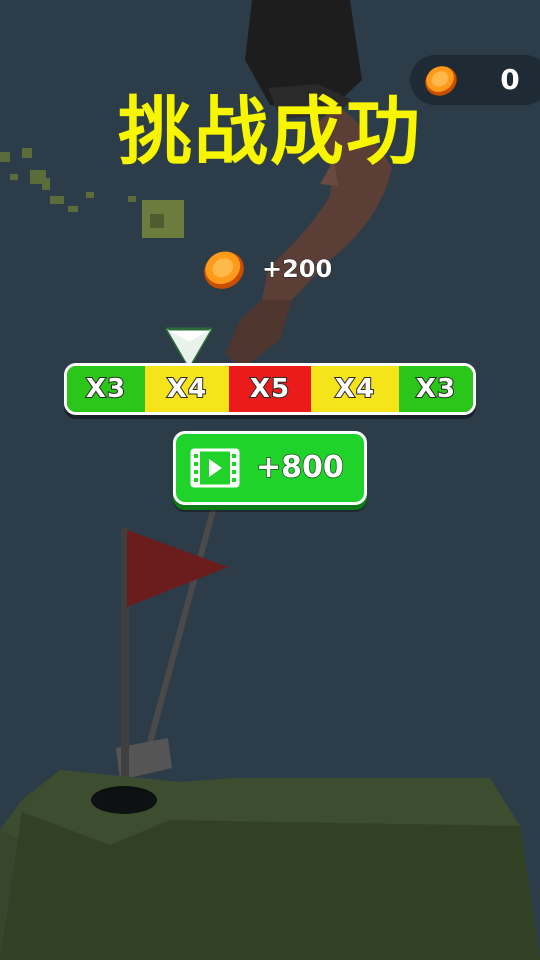 The image size is (540, 960). I want to click on watch-video-bonus-button: +800, so click(270, 468).